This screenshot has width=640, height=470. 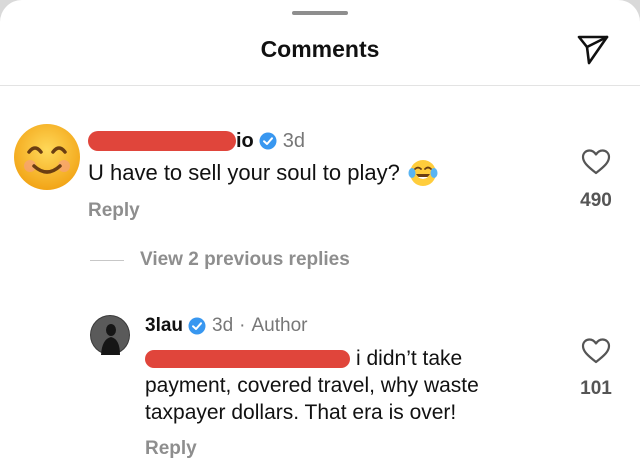 I want to click on thread-line, so click(x=107, y=260).